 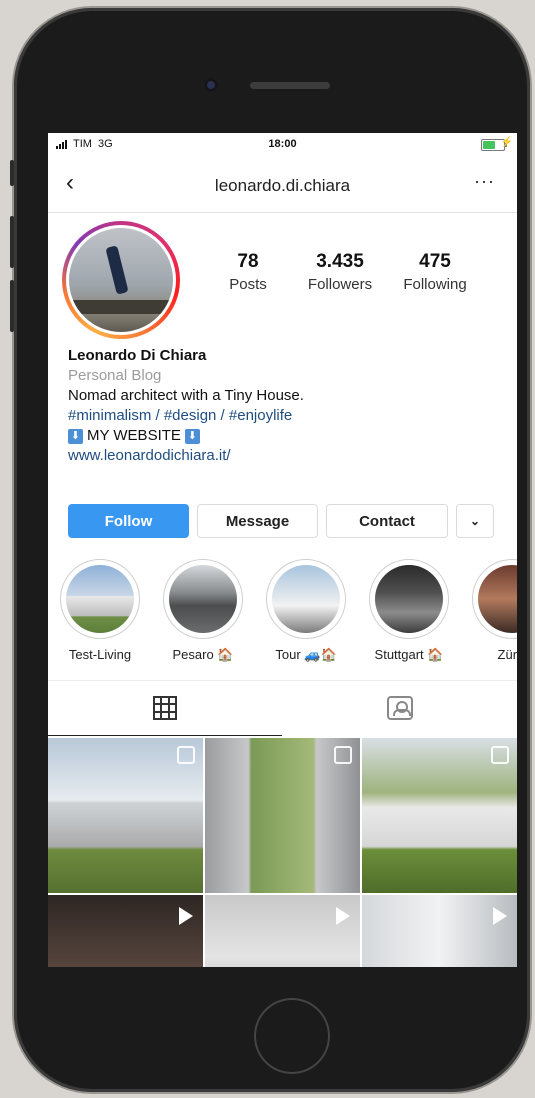 What do you see at coordinates (387, 521) in the screenshot?
I see `contact-button: Contact` at bounding box center [387, 521].